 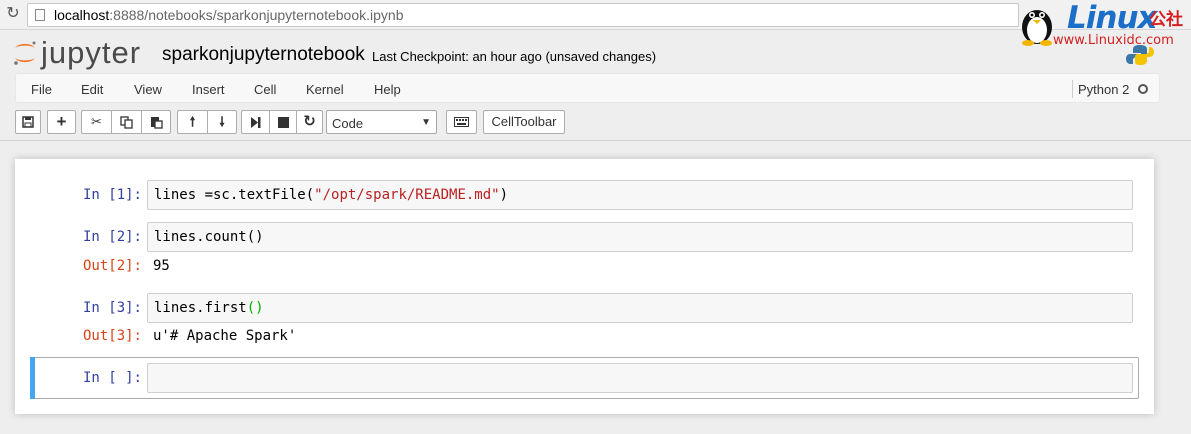 What do you see at coordinates (13, 14) in the screenshot?
I see `reload-icon: ↻` at bounding box center [13, 14].